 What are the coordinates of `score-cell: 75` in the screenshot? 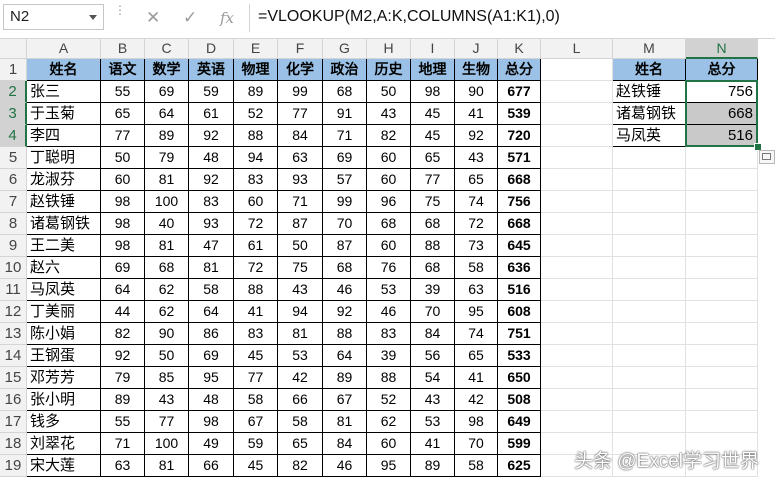 It's located at (300, 268).